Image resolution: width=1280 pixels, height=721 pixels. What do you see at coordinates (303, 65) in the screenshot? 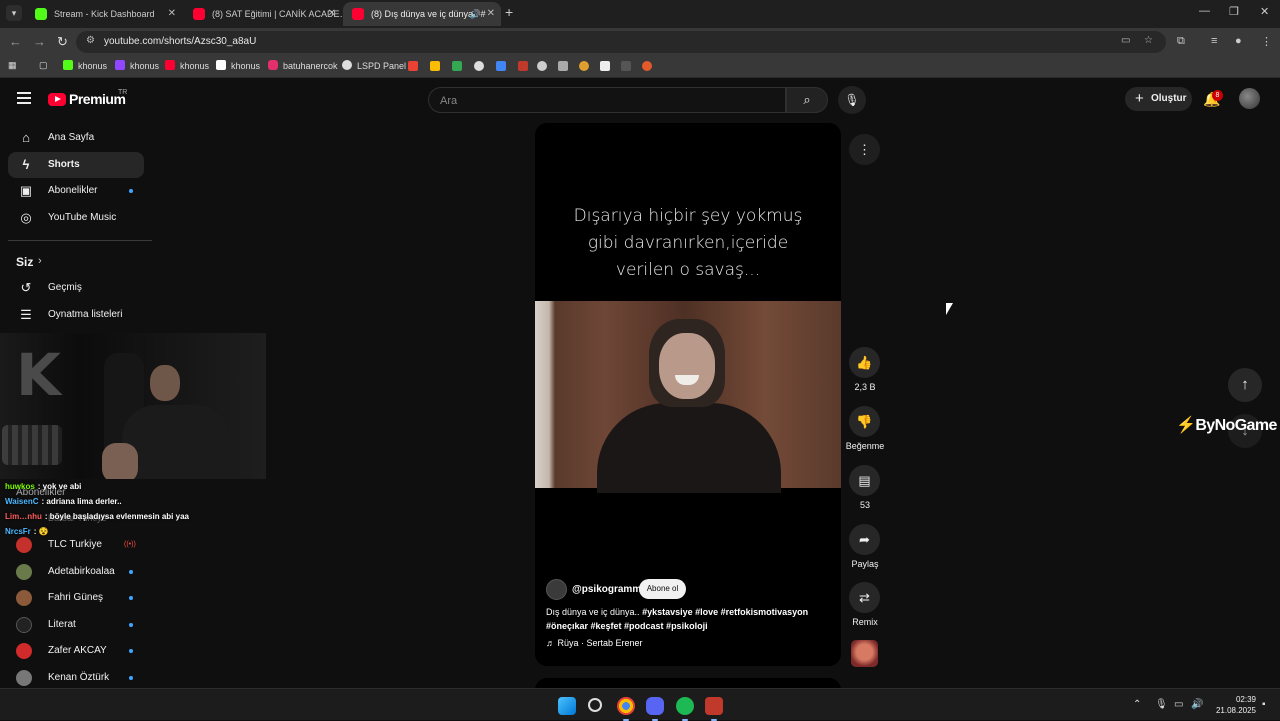
I see `bookmark-batuhanercok: batuhanercok` at bounding box center [303, 65].